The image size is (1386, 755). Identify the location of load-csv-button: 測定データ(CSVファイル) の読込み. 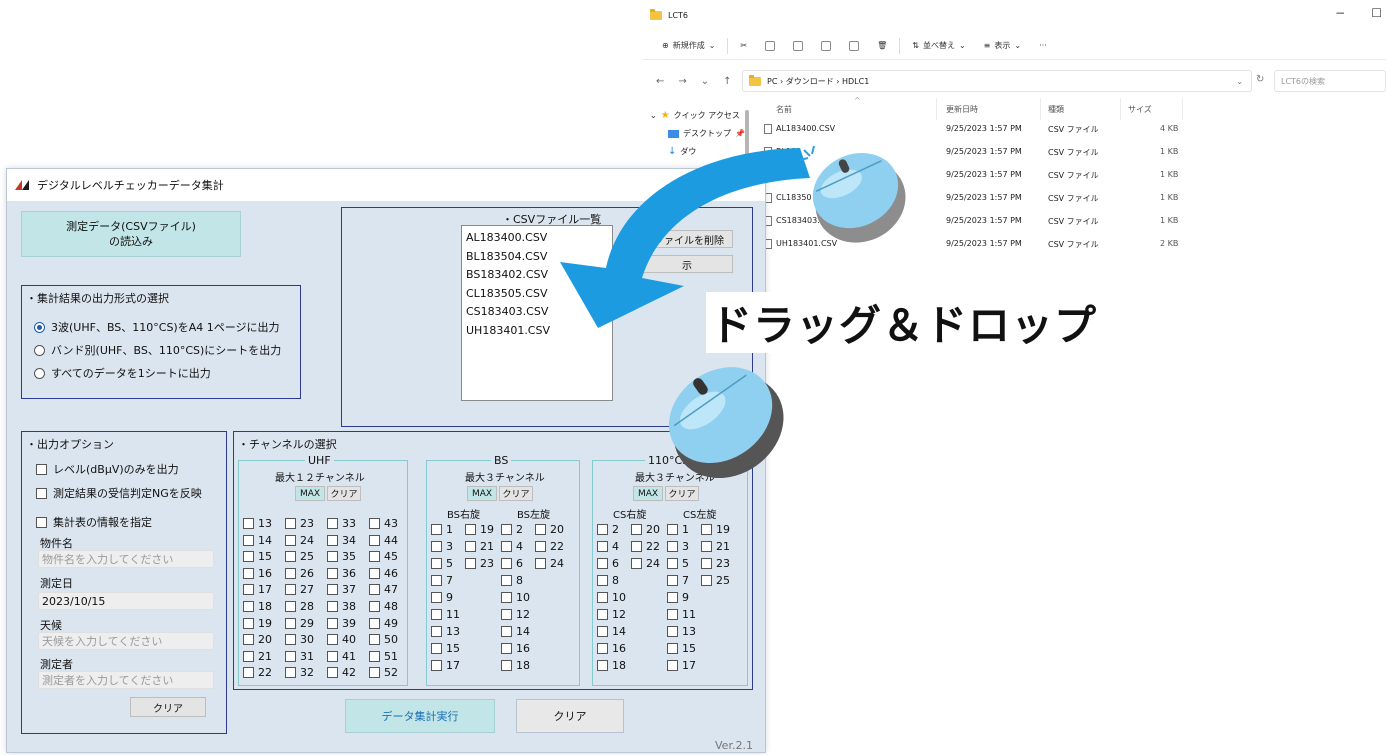
(131, 234).